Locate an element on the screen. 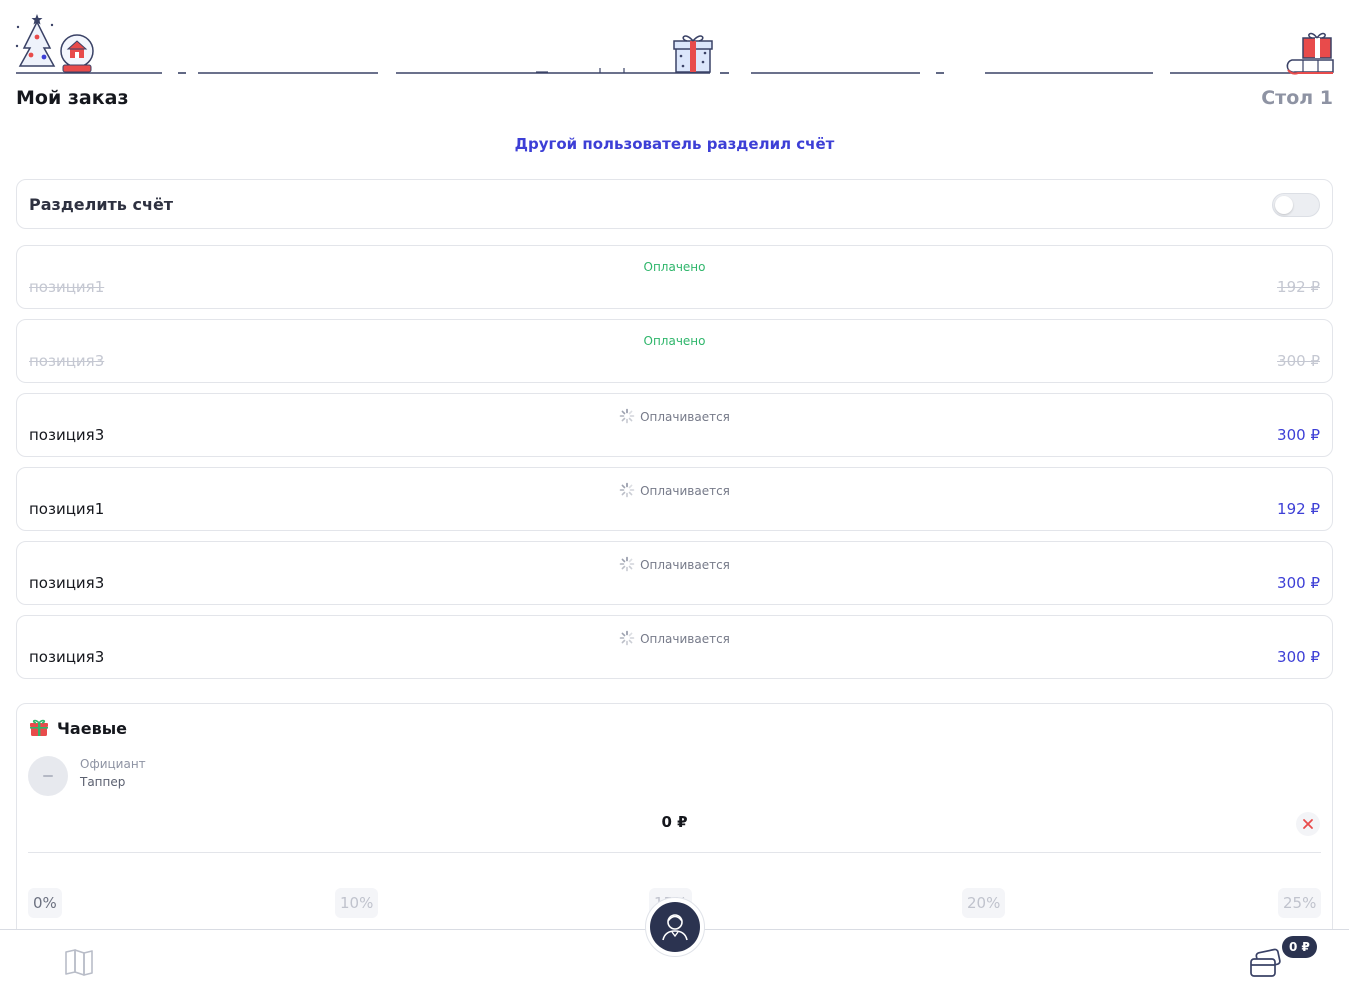  holiday-decoration-art is located at coordinates (674, 44).